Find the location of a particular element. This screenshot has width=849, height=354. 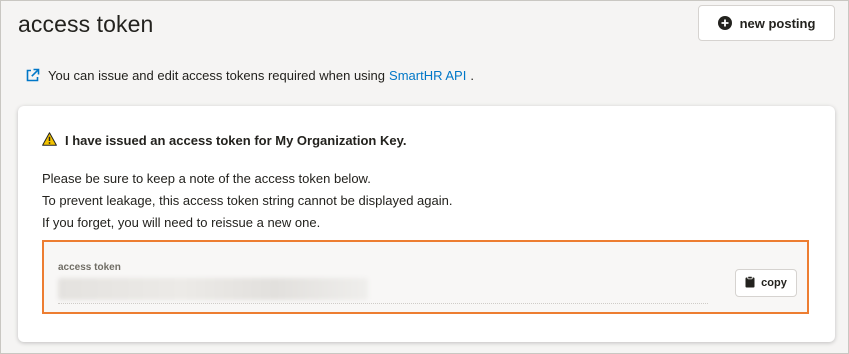

plus-circle-icon is located at coordinates (724, 23).